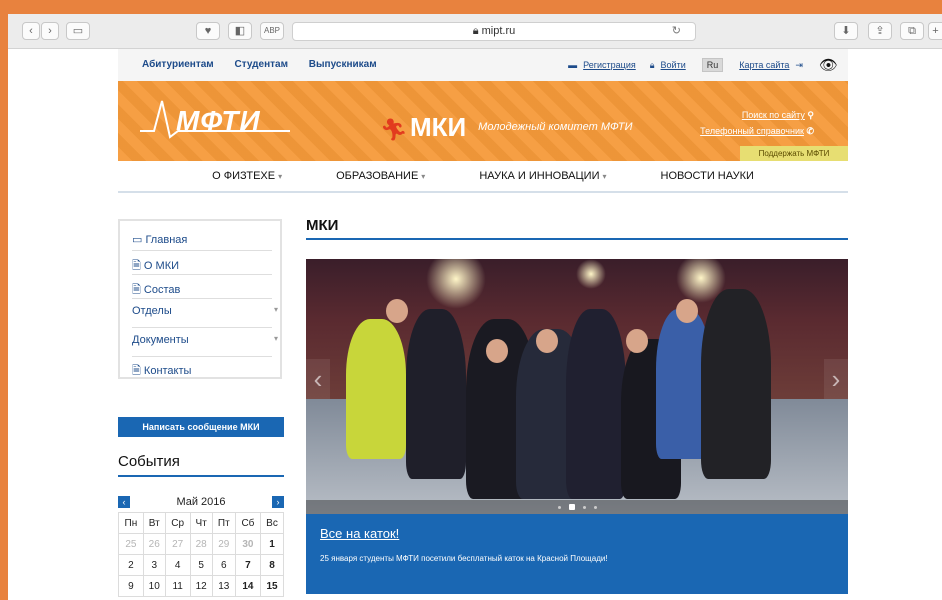 This screenshot has height=600, width=942. Describe the element at coordinates (136, 290) in the screenshot. I see `doc-icon: 🗎︎` at that location.